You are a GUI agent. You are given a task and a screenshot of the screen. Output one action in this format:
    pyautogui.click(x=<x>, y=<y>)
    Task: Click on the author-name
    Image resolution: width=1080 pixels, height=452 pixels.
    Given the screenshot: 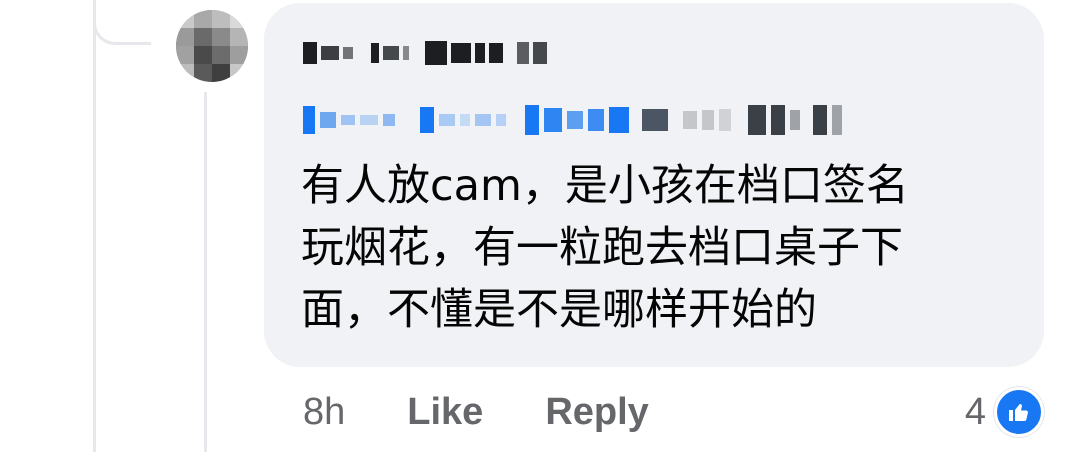 What is the action you would take?
    pyautogui.click(x=425, y=53)
    